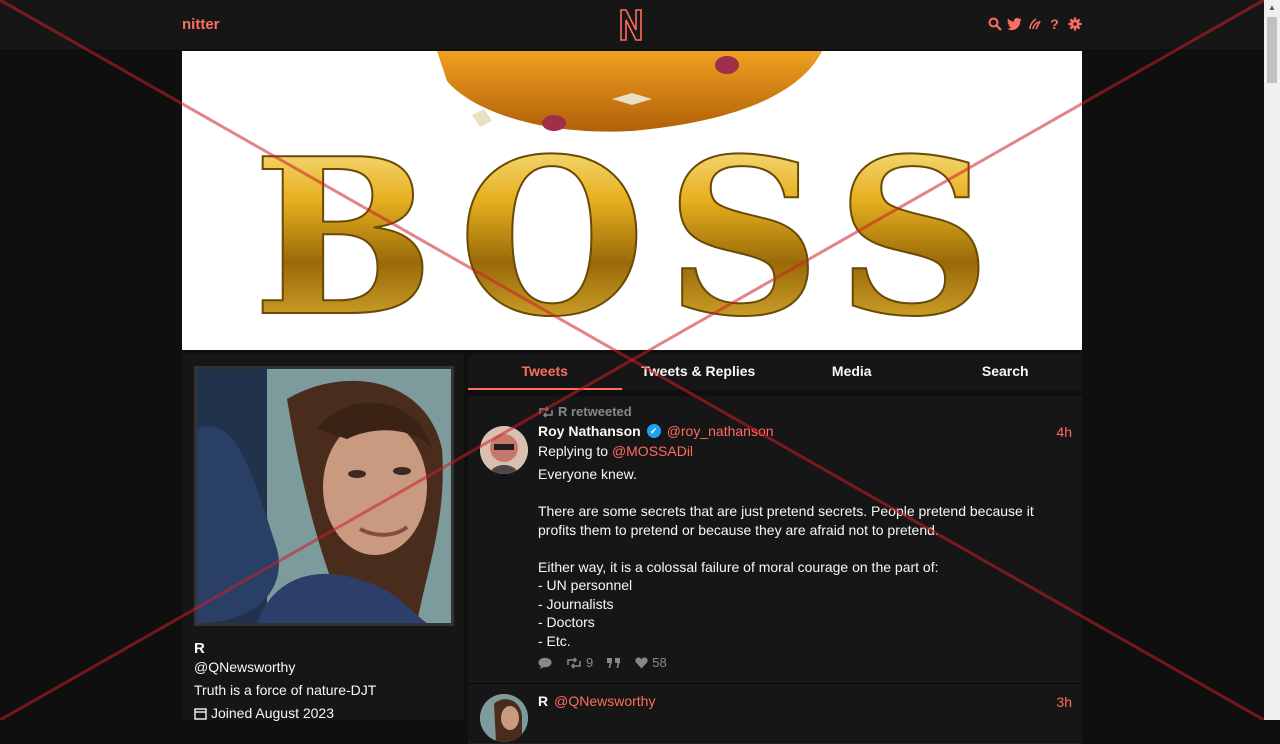  What do you see at coordinates (244, 667) in the screenshot?
I see `profile-username: @QNewsworthy` at bounding box center [244, 667].